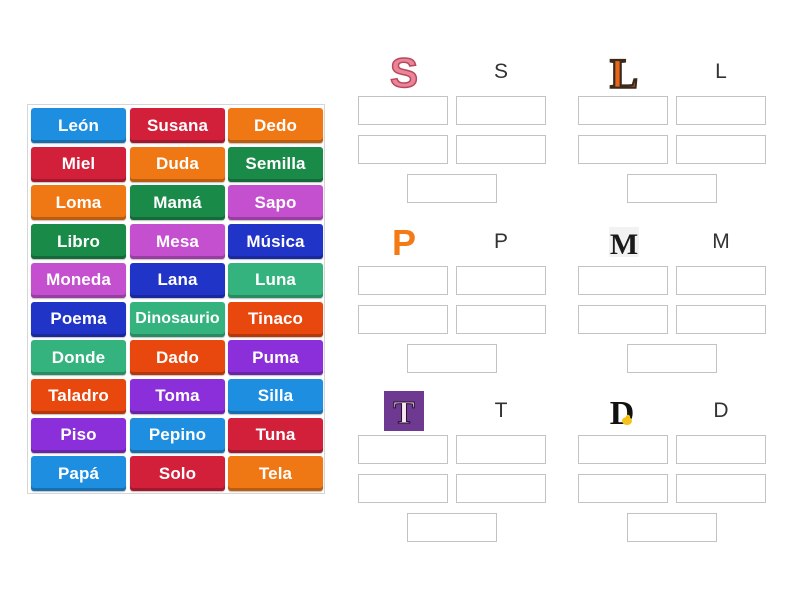 This screenshot has height=600, width=800. I want to click on word-tile: Pepino, so click(177, 435).